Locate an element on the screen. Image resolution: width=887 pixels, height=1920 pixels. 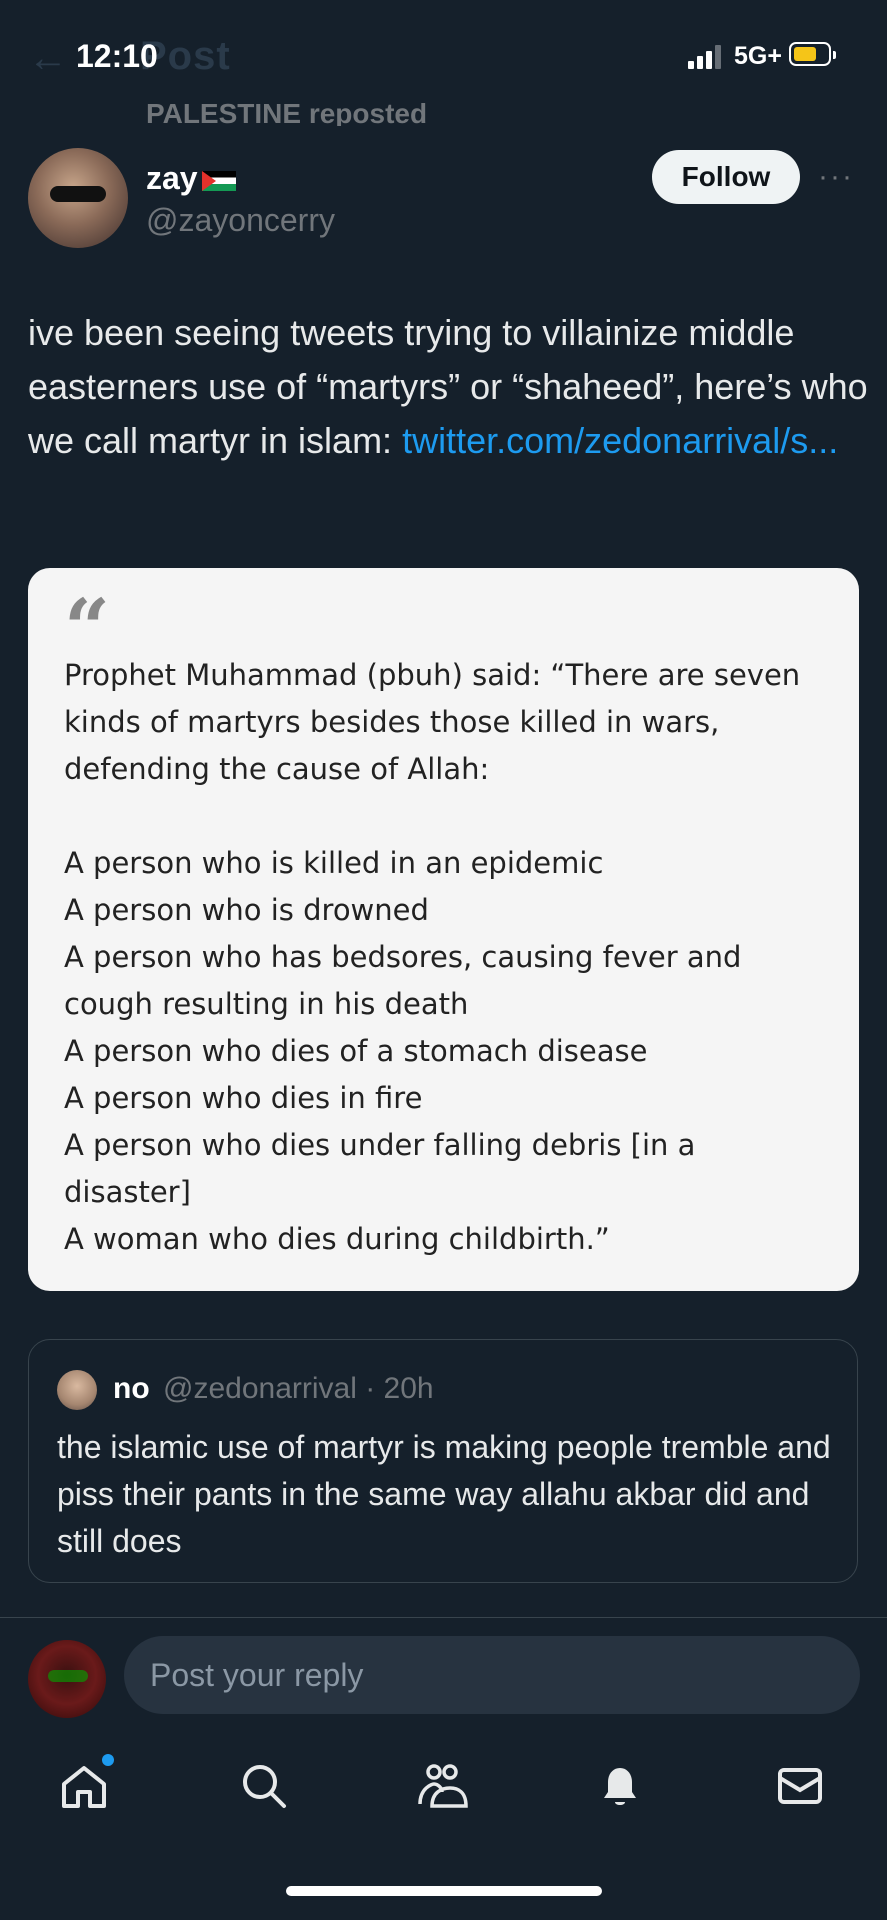
battery-icon is located at coordinates (812, 54).